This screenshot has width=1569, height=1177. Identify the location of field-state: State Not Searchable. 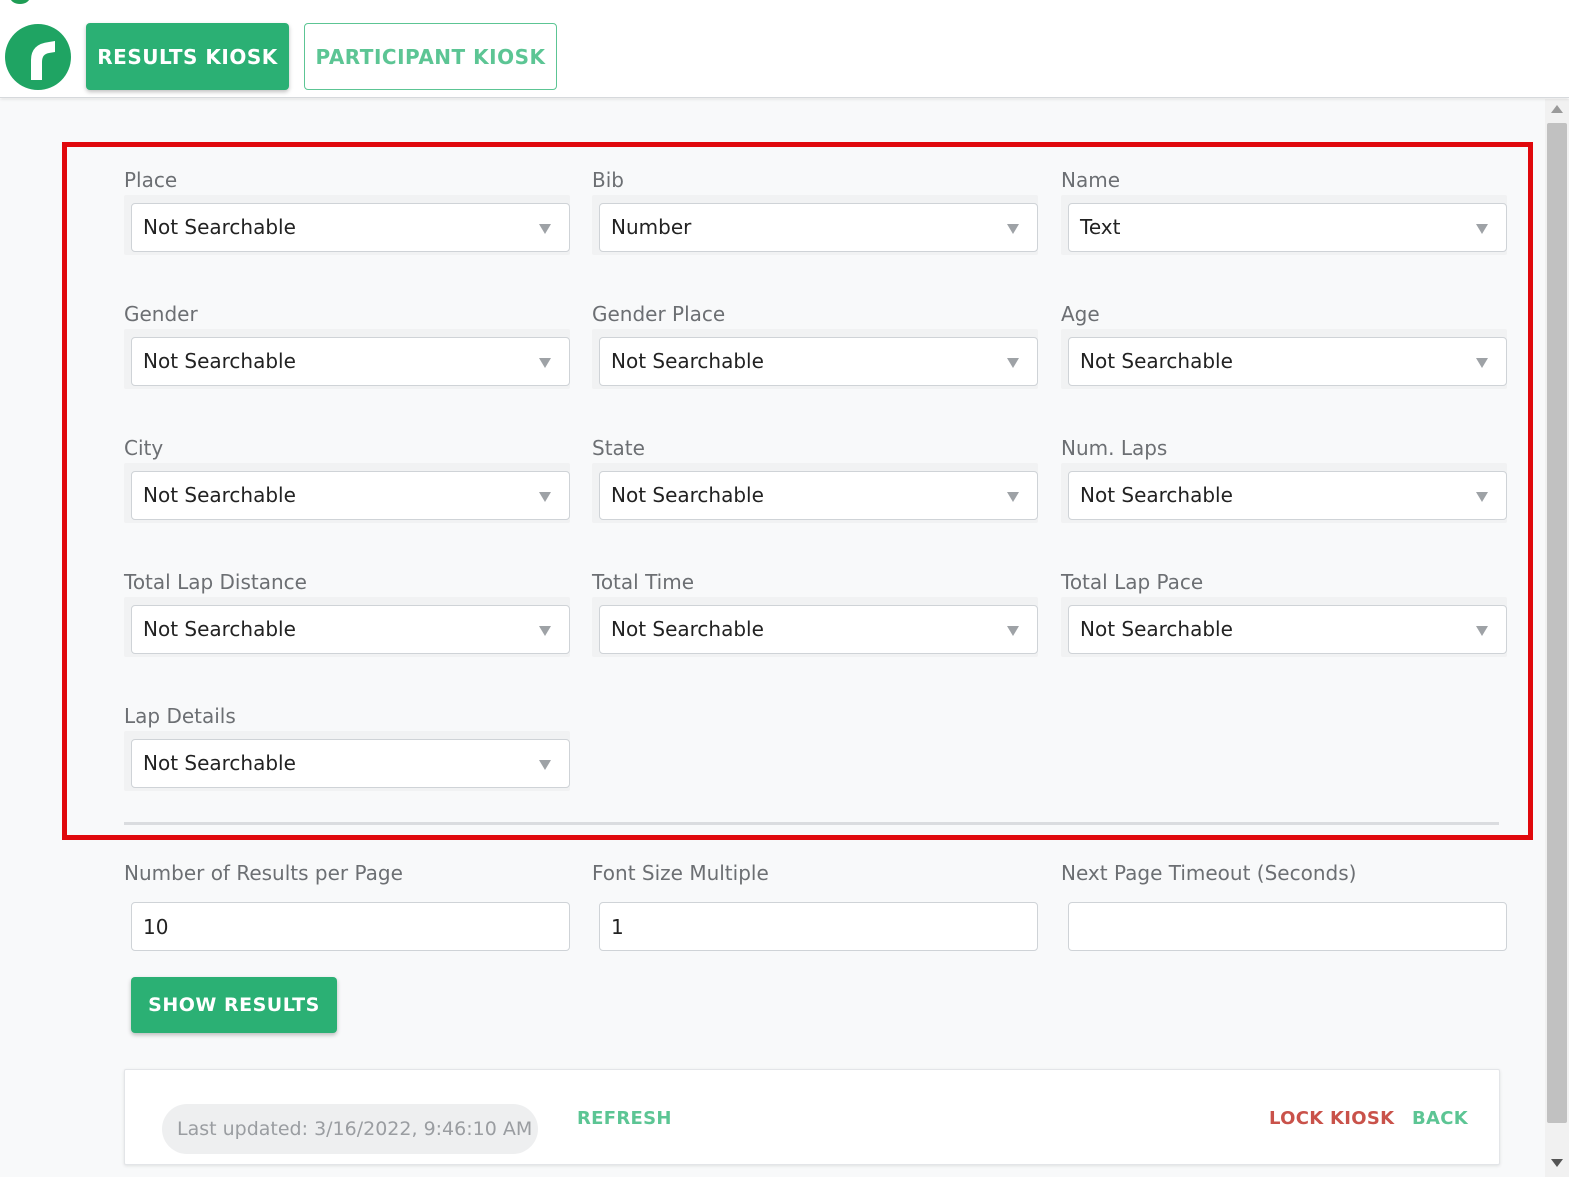
(815, 478).